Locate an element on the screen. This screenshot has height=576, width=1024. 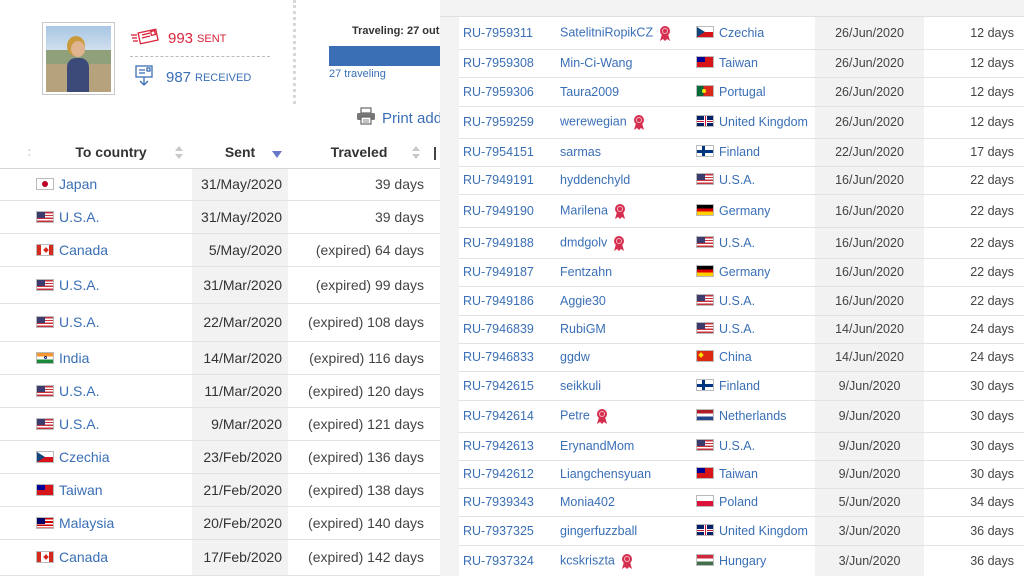
postcard-id-link: RU-7949186 is located at coordinates (498, 301).